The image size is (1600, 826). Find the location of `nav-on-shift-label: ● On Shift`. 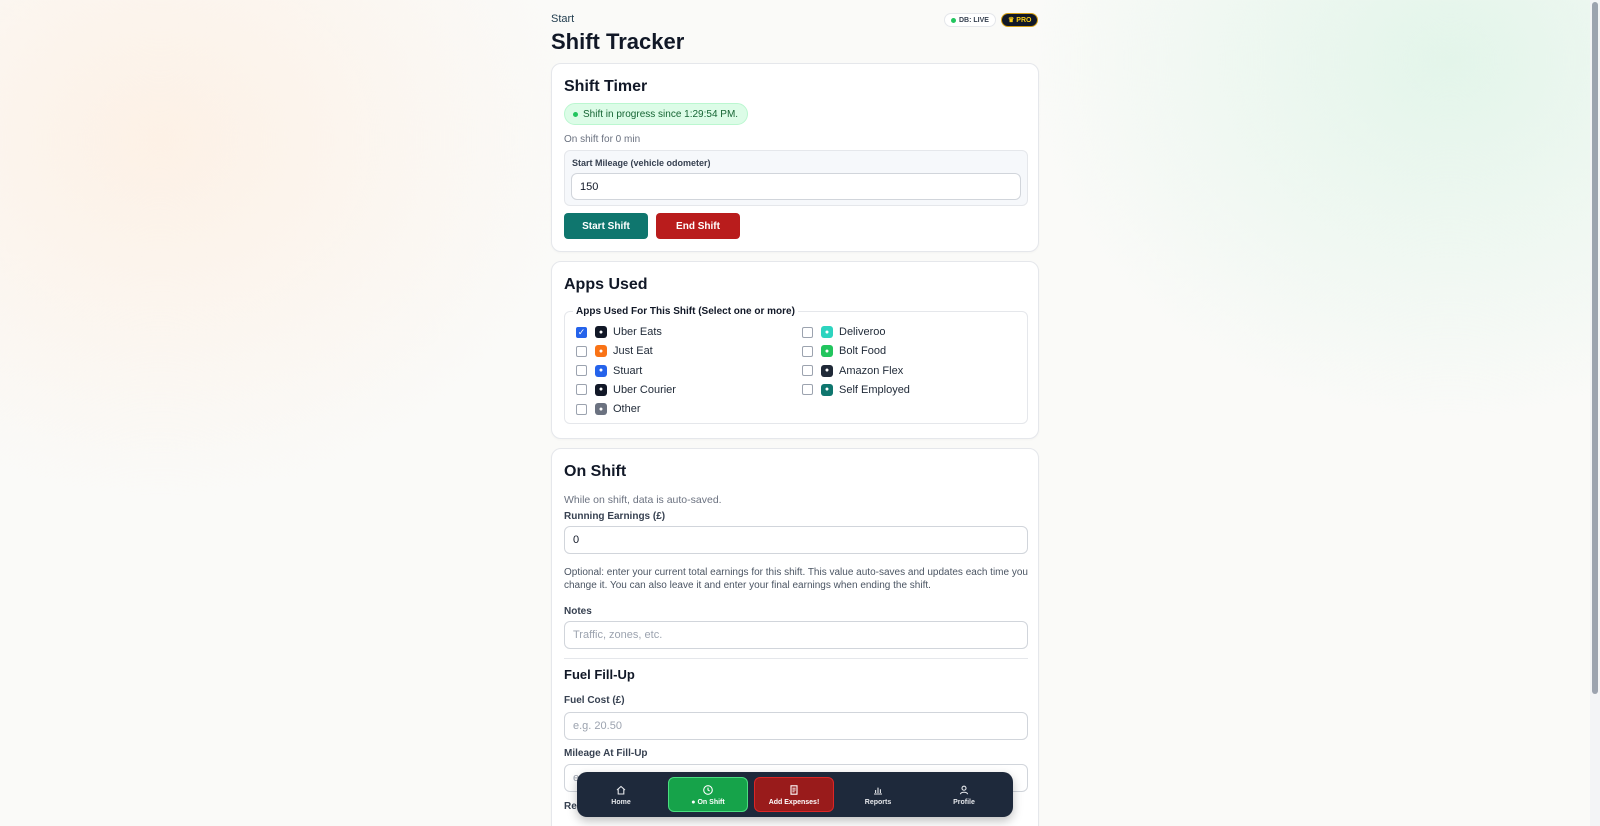

nav-on-shift-label: ● On Shift is located at coordinates (708, 802).